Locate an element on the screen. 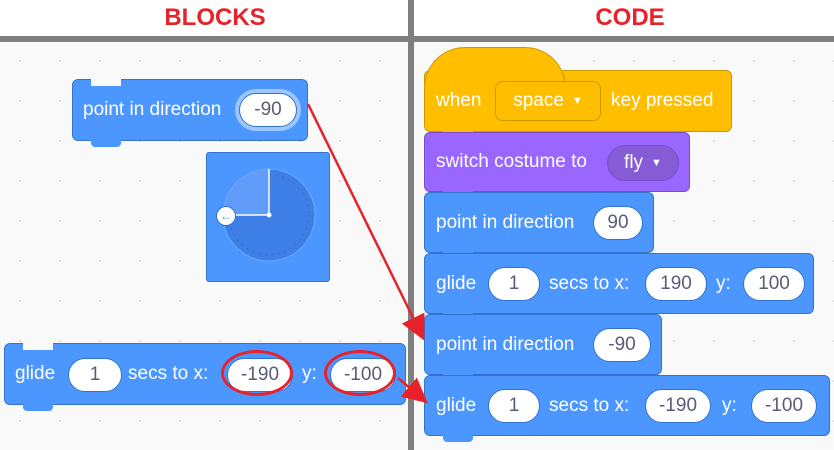 The width and height of the screenshot is (834, 450). key-dropdown: space ▼ is located at coordinates (548, 101).